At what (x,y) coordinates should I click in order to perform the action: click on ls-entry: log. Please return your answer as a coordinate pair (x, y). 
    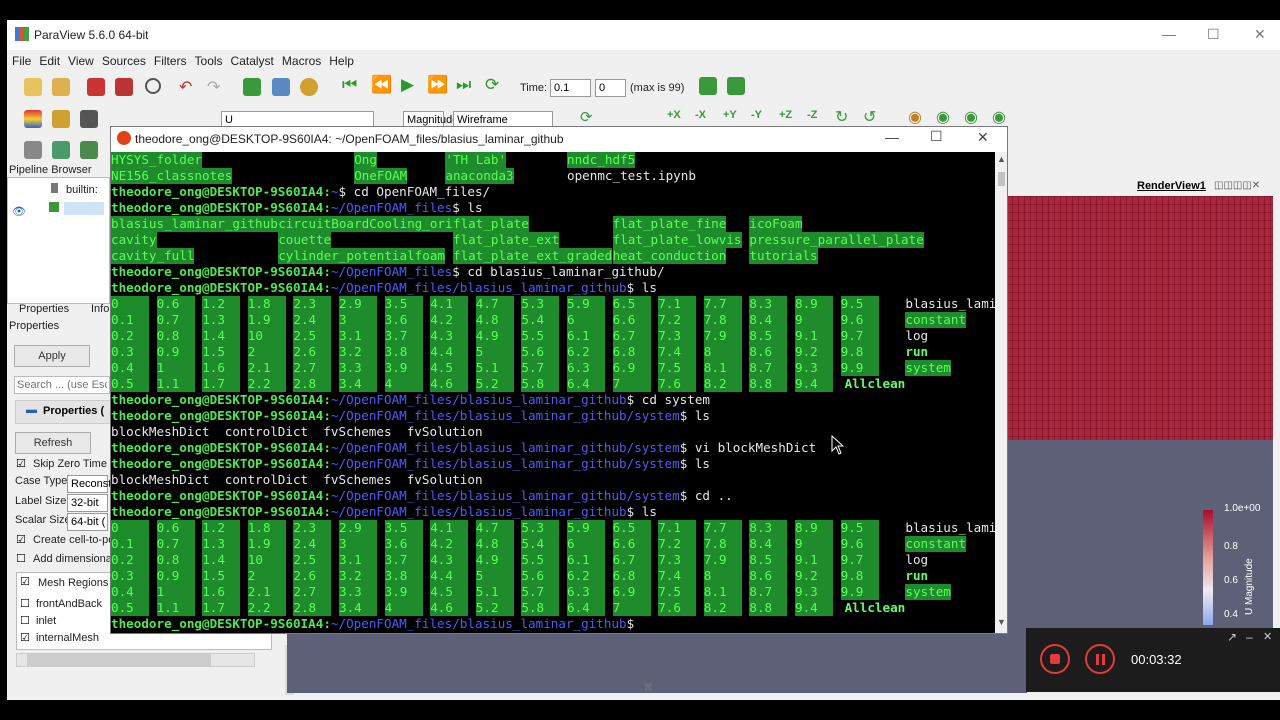
    Looking at the image, I should click on (917, 559).